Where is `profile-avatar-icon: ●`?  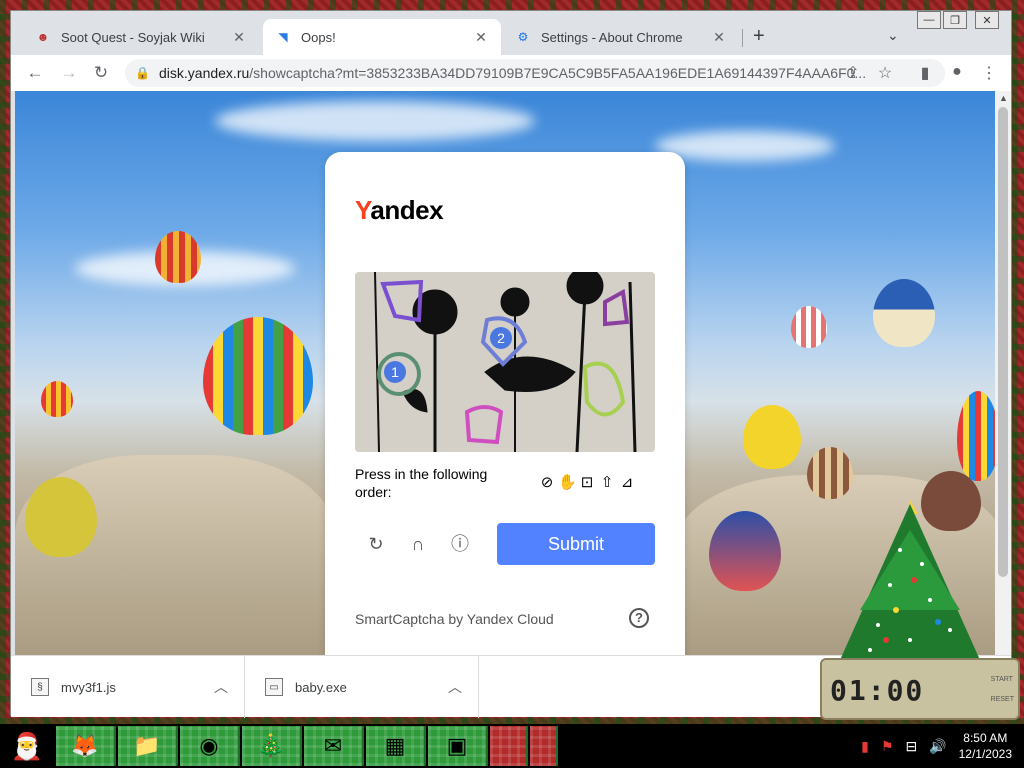
profile-avatar-icon: ● is located at coordinates (957, 72).